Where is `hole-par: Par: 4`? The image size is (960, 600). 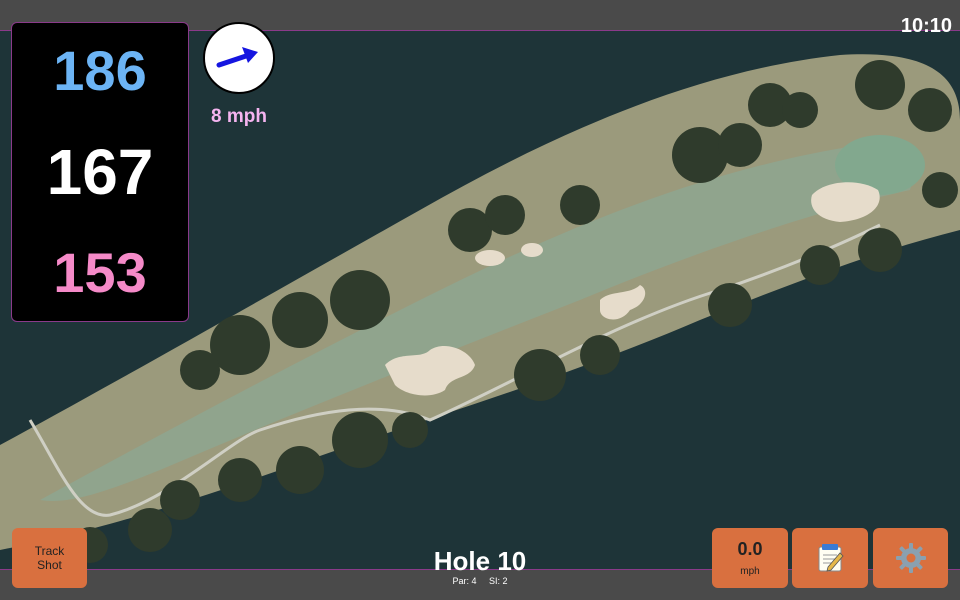
hole-par: Par: 4 is located at coordinates (464, 581).